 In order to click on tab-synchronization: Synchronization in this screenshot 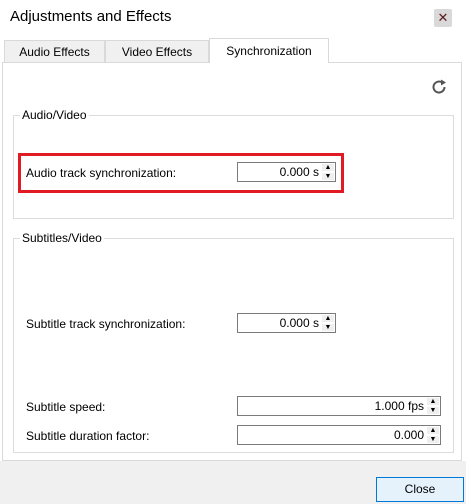, I will do `click(269, 50)`.